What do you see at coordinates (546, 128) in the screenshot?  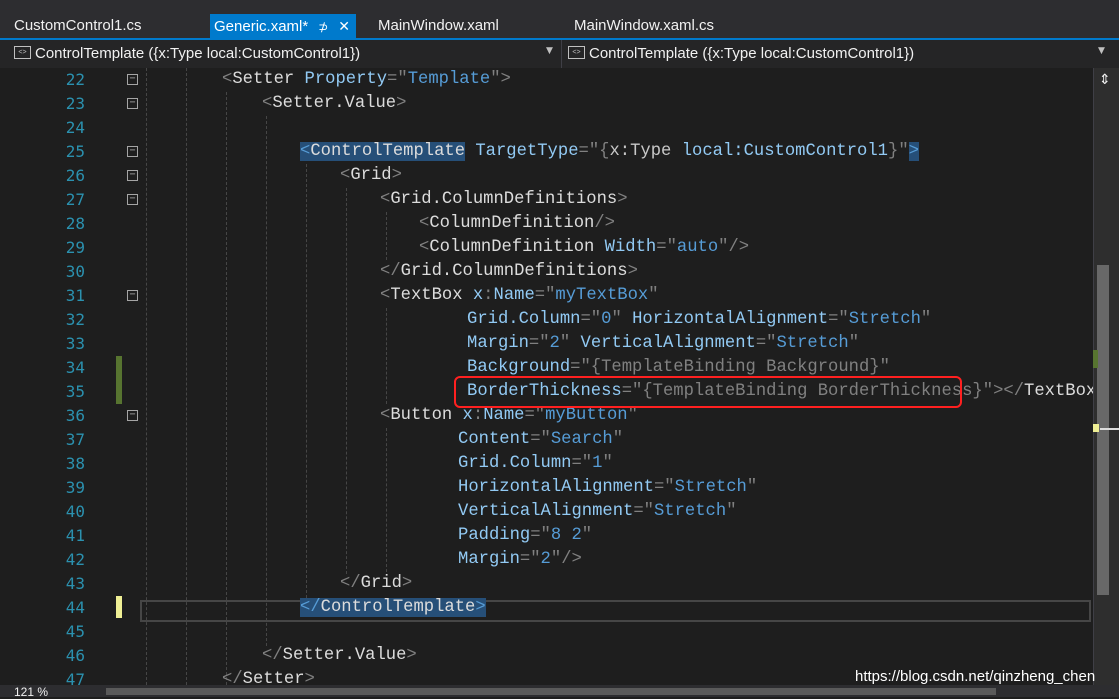 I see `code-line: 24` at bounding box center [546, 128].